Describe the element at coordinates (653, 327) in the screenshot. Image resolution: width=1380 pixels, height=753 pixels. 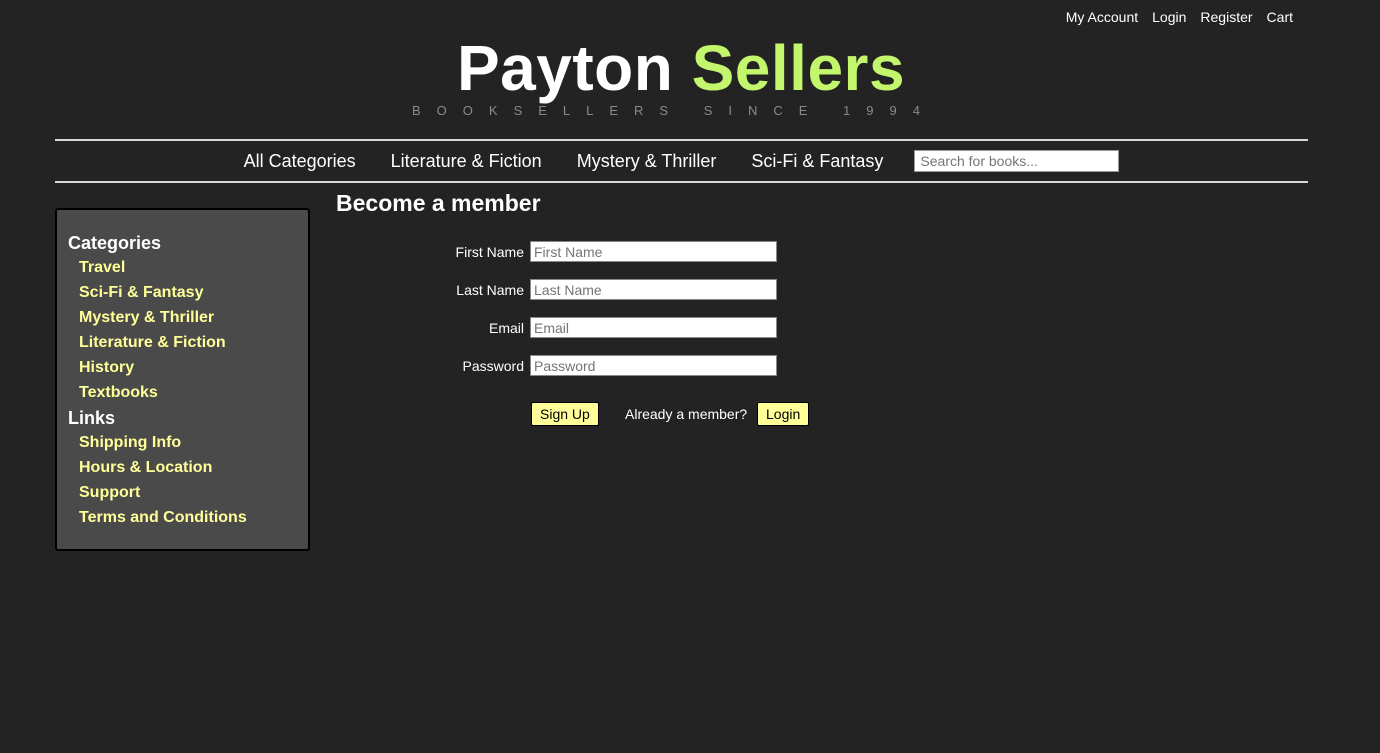
I see `email-field` at that location.